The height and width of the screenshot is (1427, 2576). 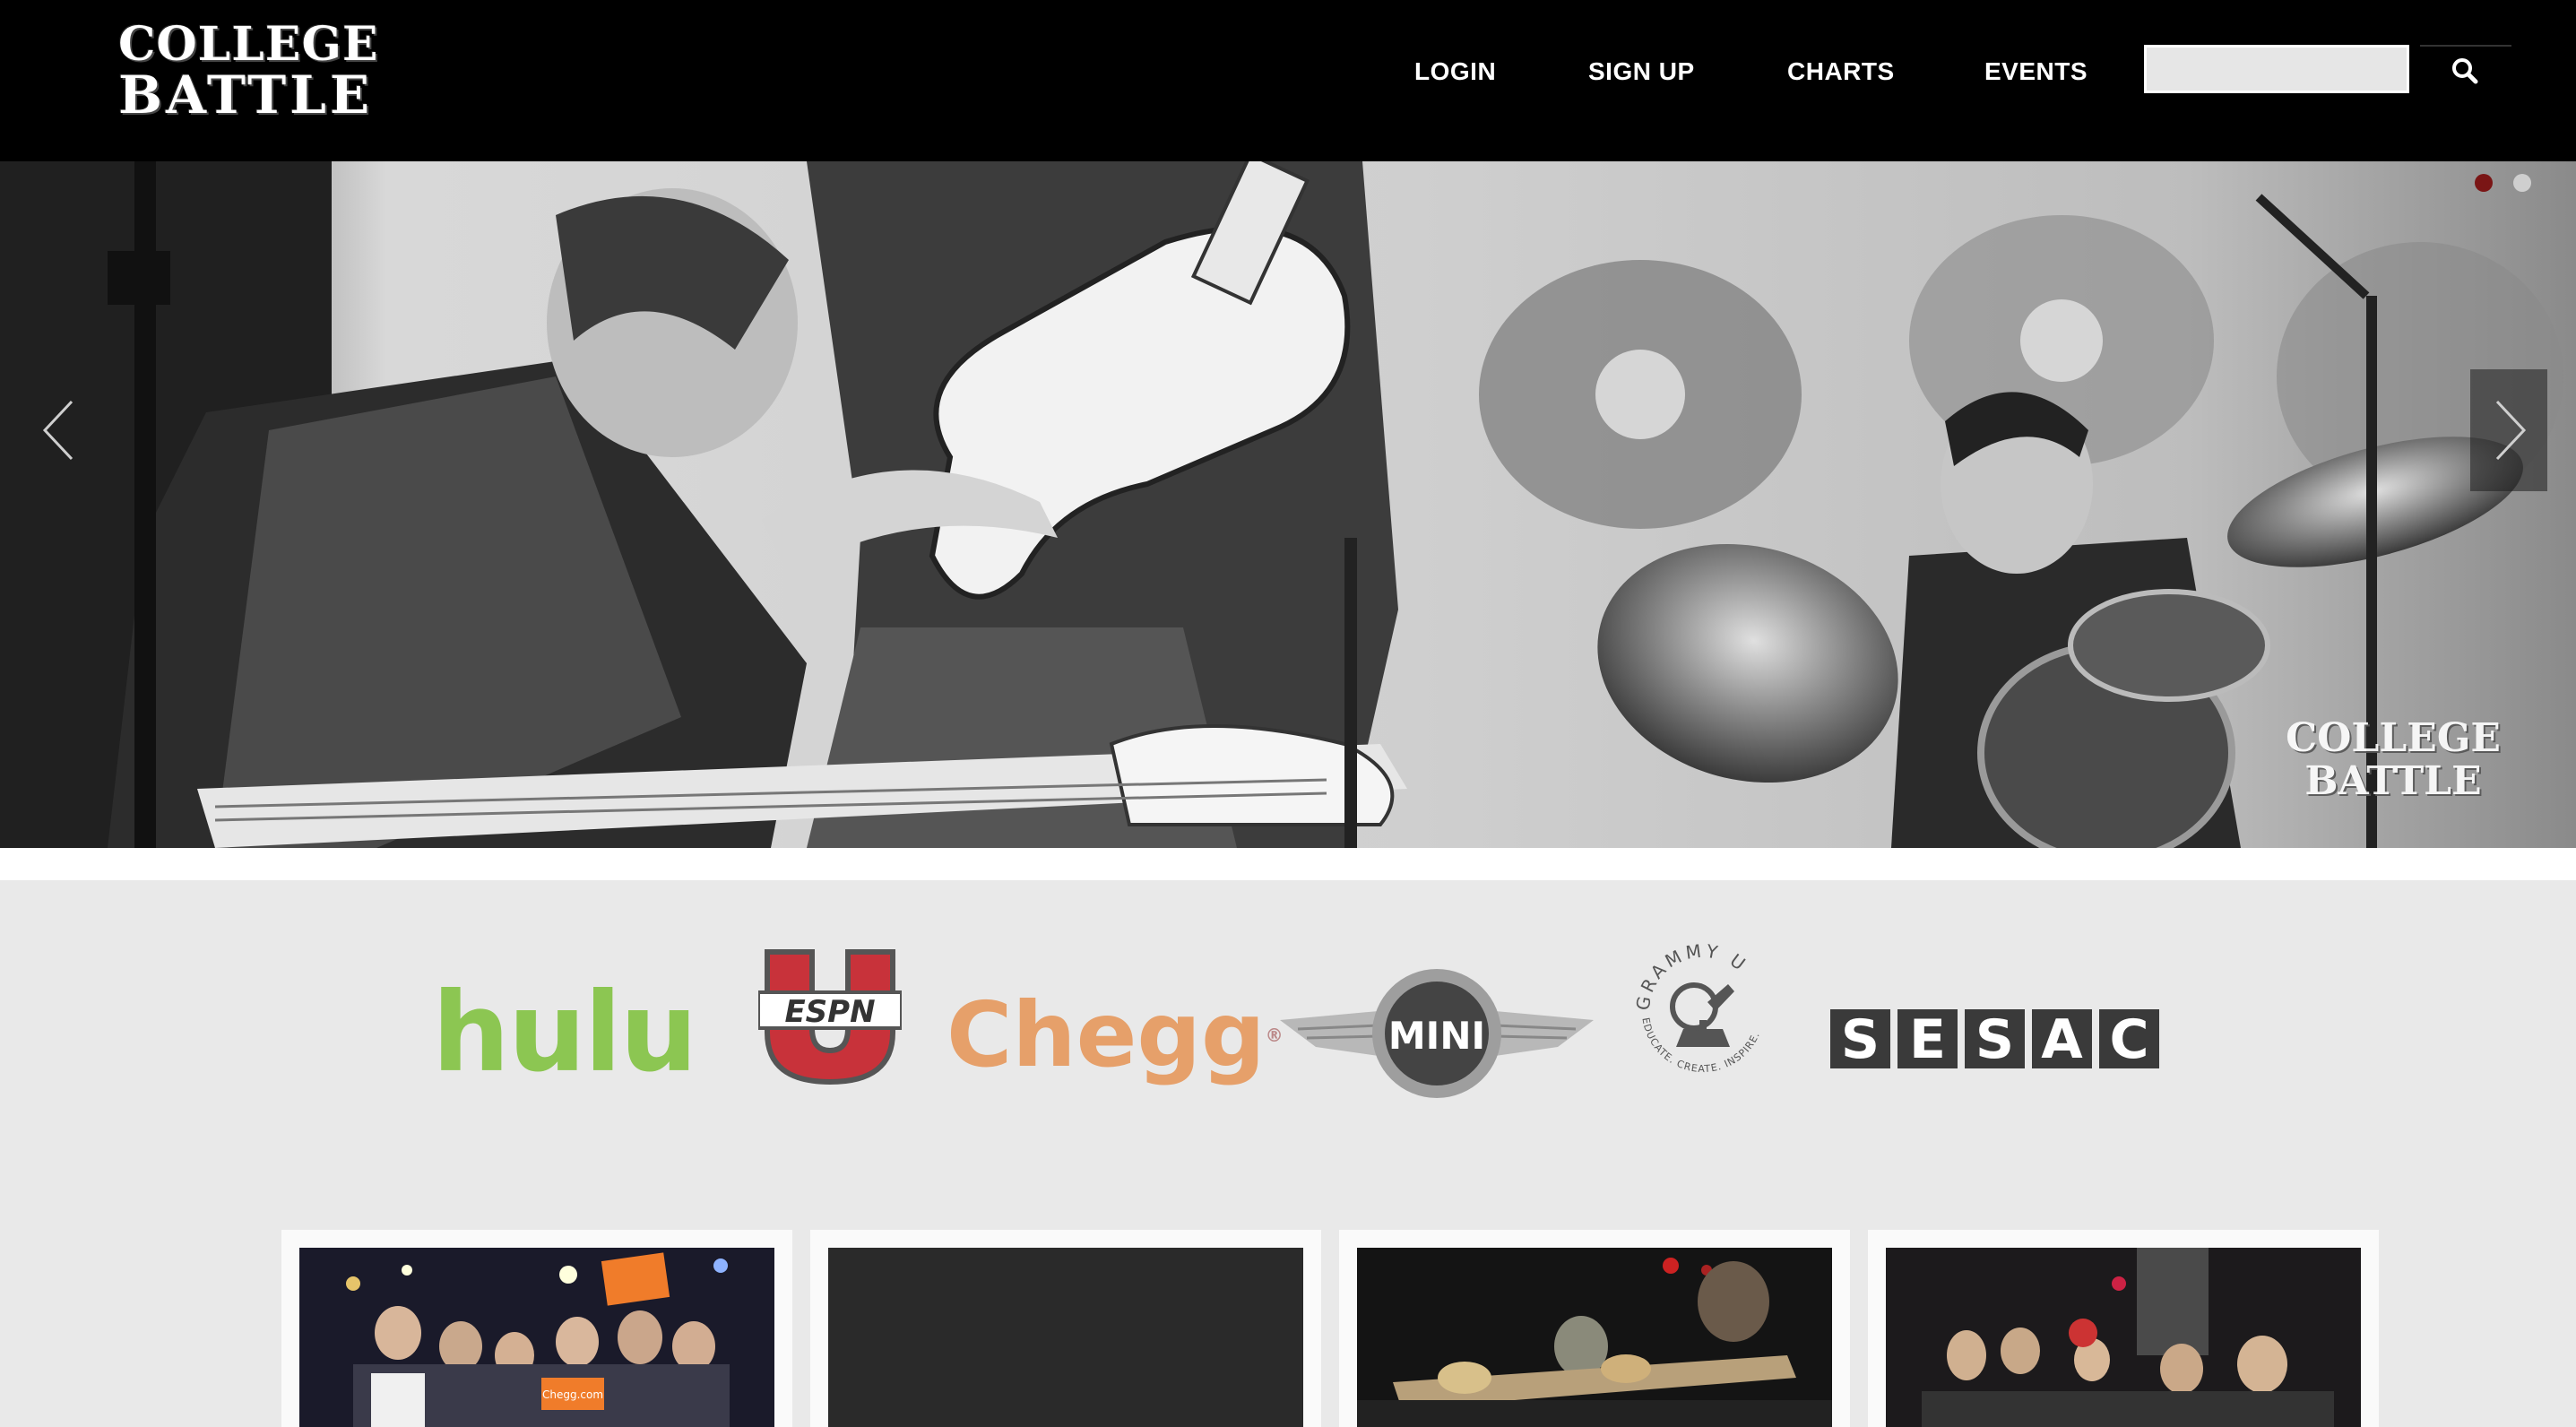 I want to click on sesac-logo: S E S A C, so click(x=1994, y=1039).